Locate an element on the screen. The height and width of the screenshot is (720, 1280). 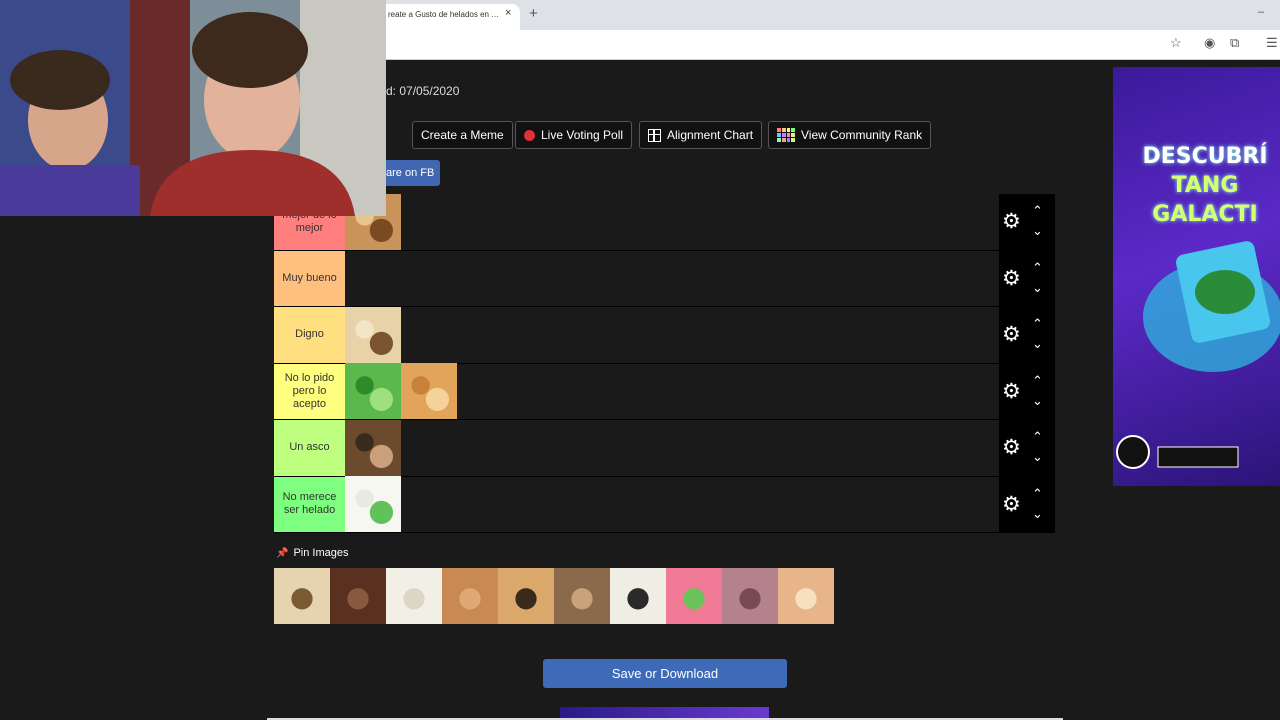
bookmark-star-icon: ☆ is located at coordinates (1176, 43).